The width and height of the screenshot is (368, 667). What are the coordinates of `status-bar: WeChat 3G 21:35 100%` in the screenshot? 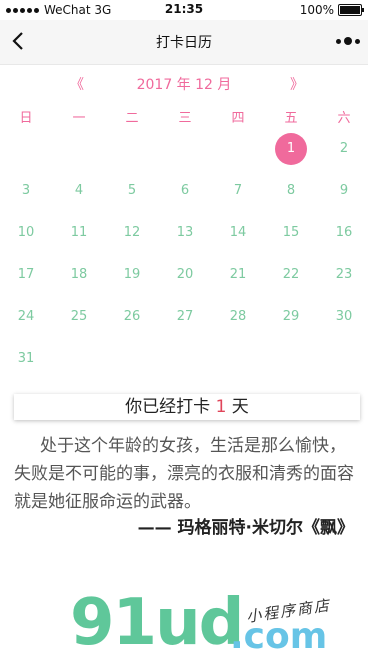 It's located at (184, 10).